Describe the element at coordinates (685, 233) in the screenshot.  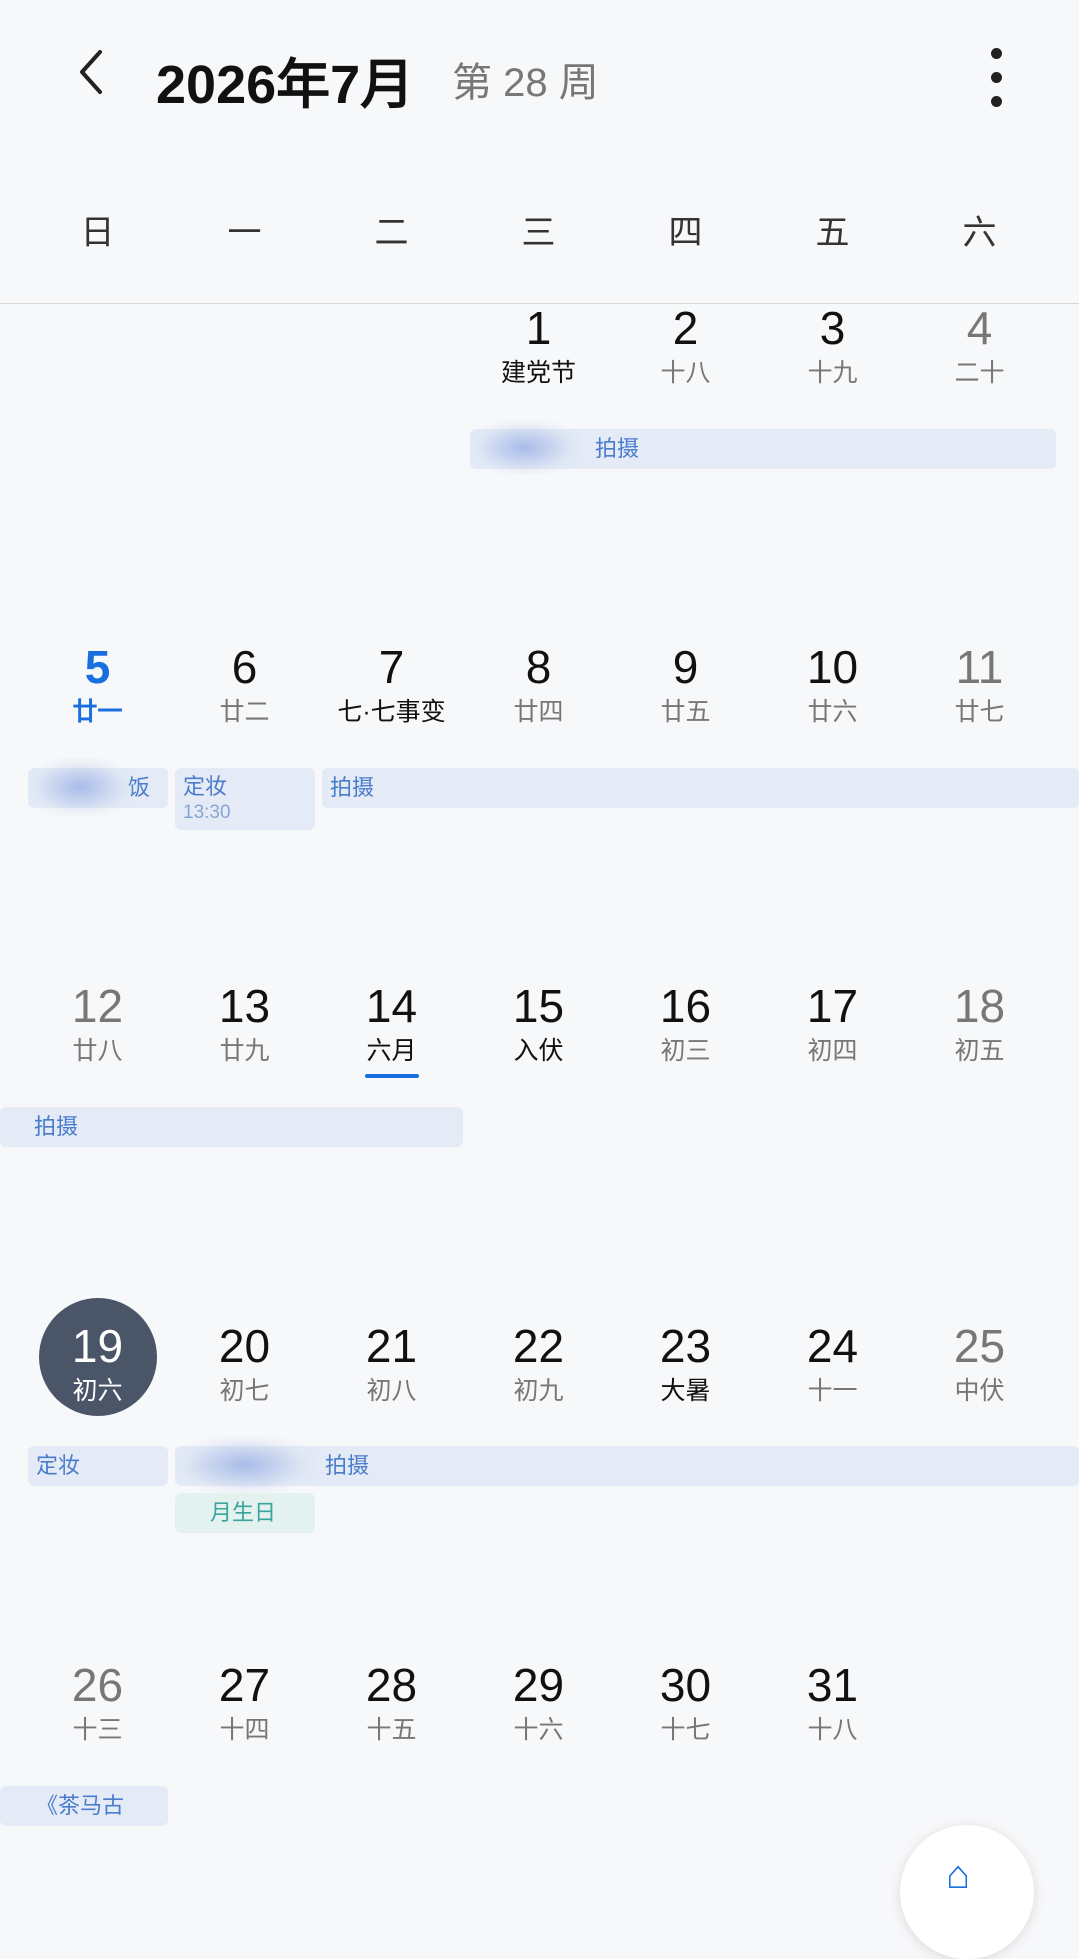
I see `weekday-thu: 四` at that location.